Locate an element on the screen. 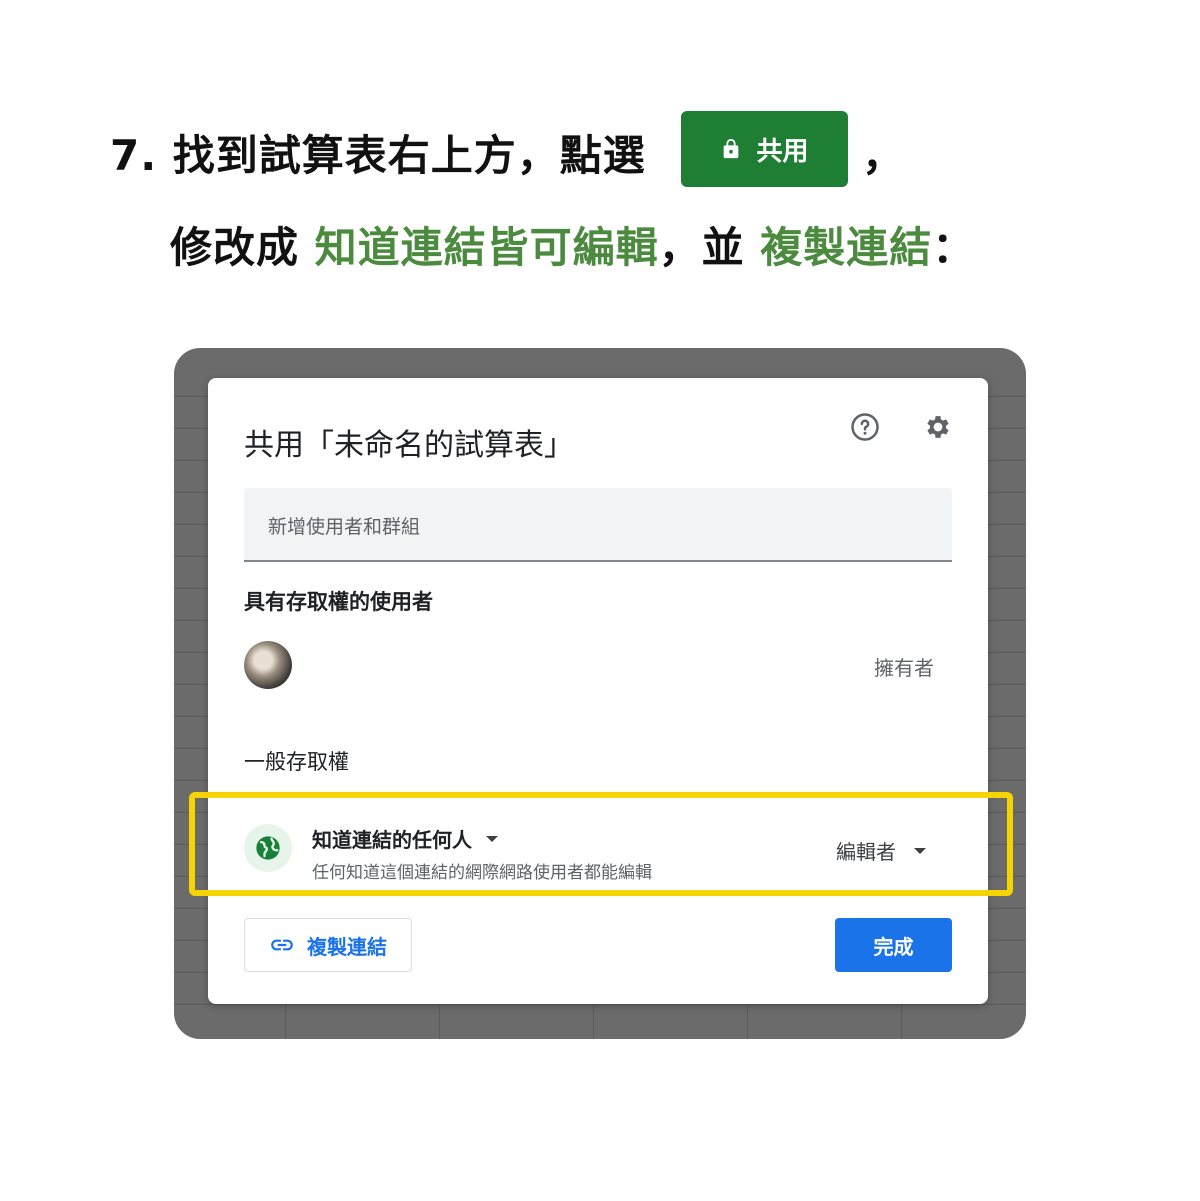 The height and width of the screenshot is (1201, 1200). share-button-illustration: 共用 is located at coordinates (764, 149).